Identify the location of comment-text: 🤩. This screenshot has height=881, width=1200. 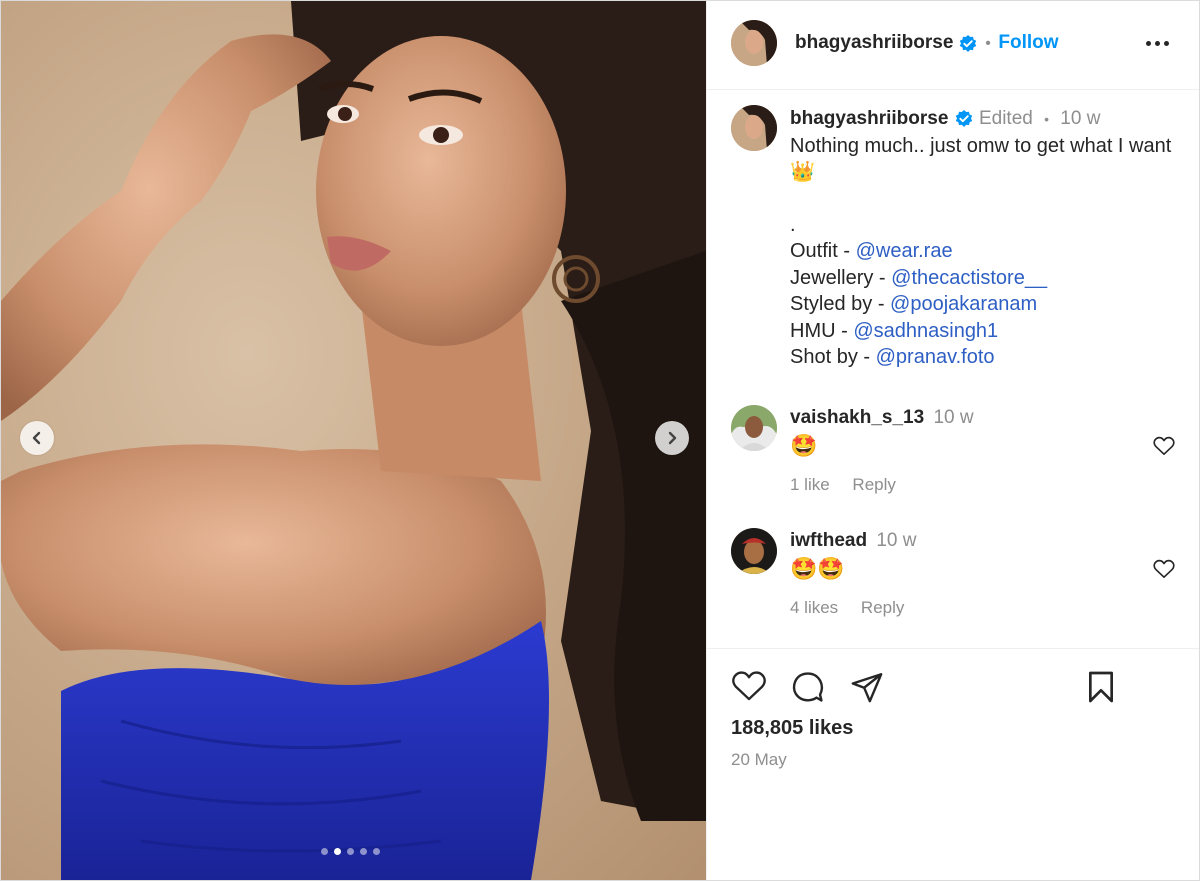
(804, 445).